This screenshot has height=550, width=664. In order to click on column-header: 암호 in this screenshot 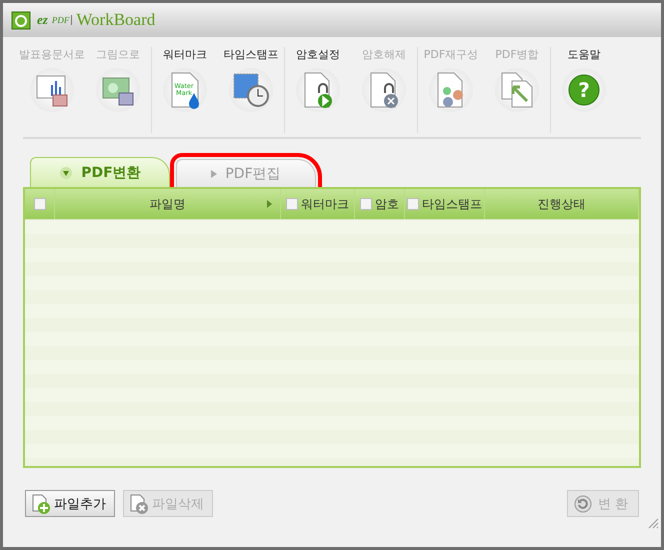, I will do `click(387, 204)`.